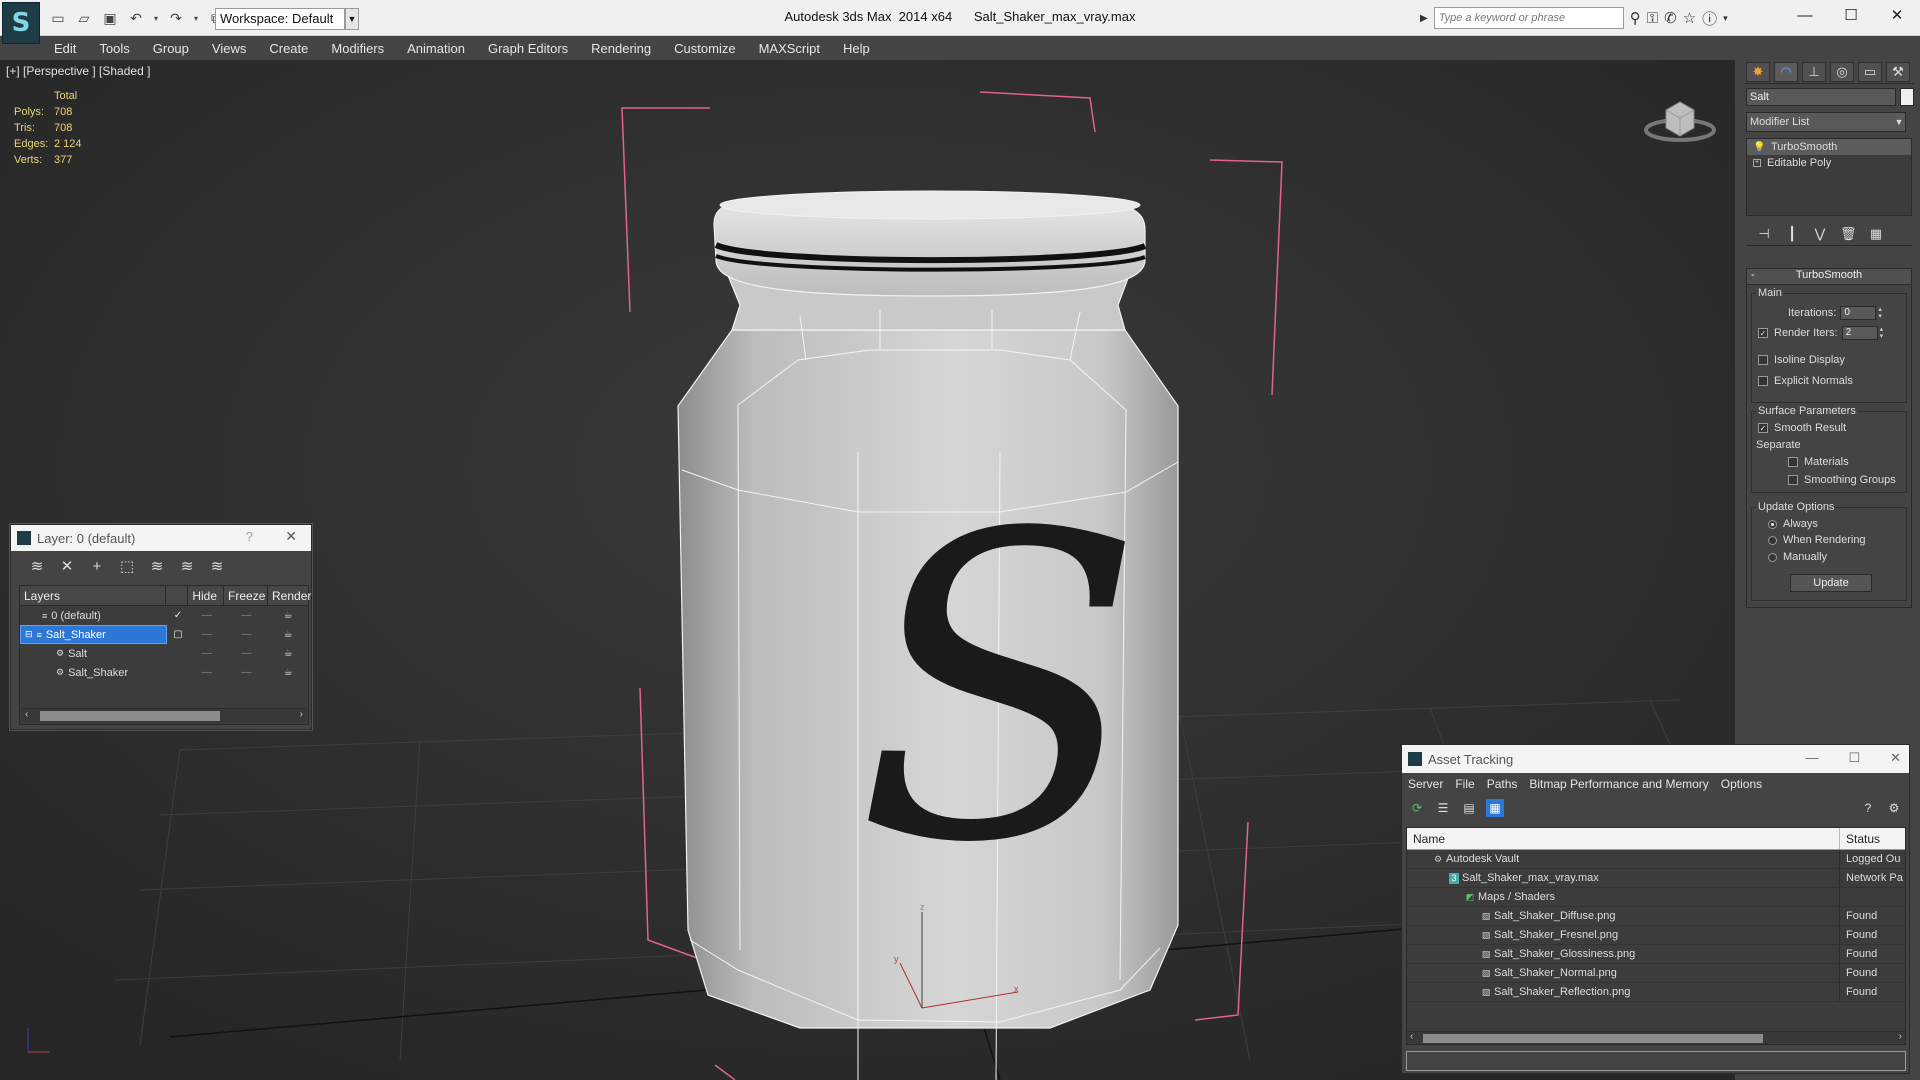 Image resolution: width=1920 pixels, height=1080 pixels. Describe the element at coordinates (1655, 759) in the screenshot. I see `asset-tracking-titlebar: Asset Tracking — ☐ ✕` at that location.